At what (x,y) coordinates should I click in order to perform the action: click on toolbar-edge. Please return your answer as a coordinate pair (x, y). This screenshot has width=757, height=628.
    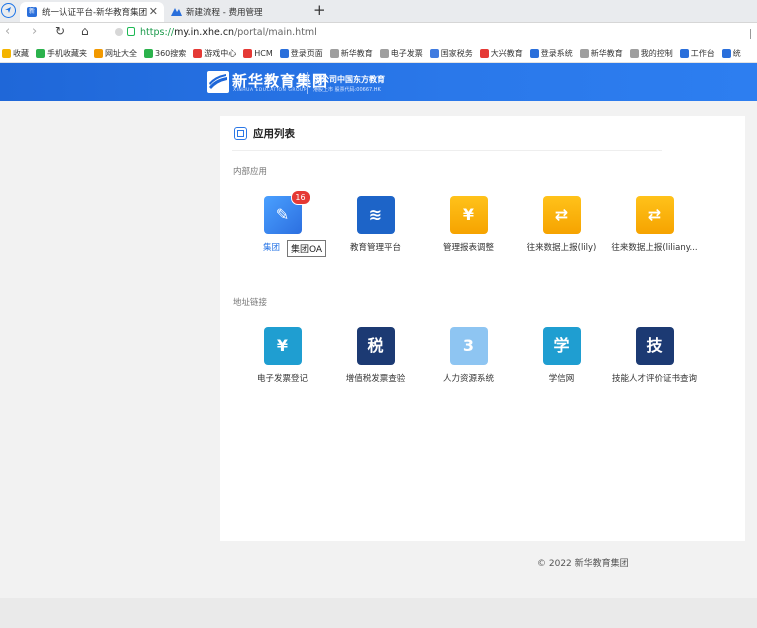
    Looking at the image, I should click on (752, 34).